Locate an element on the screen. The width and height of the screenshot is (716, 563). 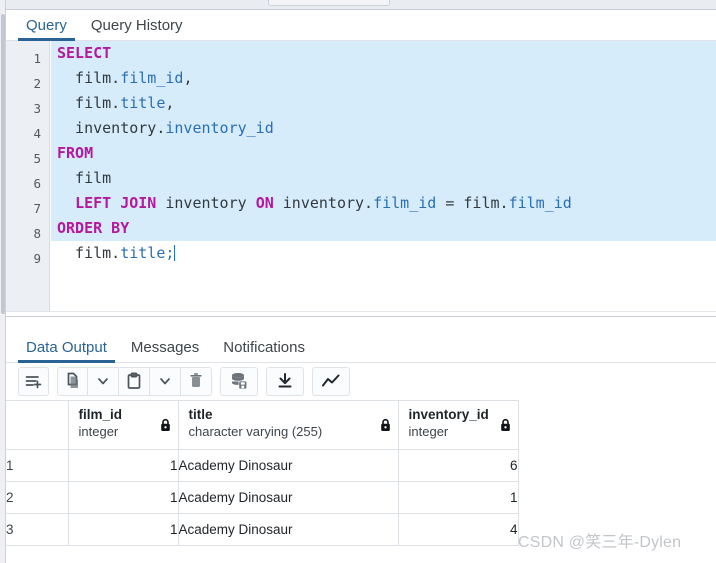
column-header-title: title character varying (255) is located at coordinates (288, 425).